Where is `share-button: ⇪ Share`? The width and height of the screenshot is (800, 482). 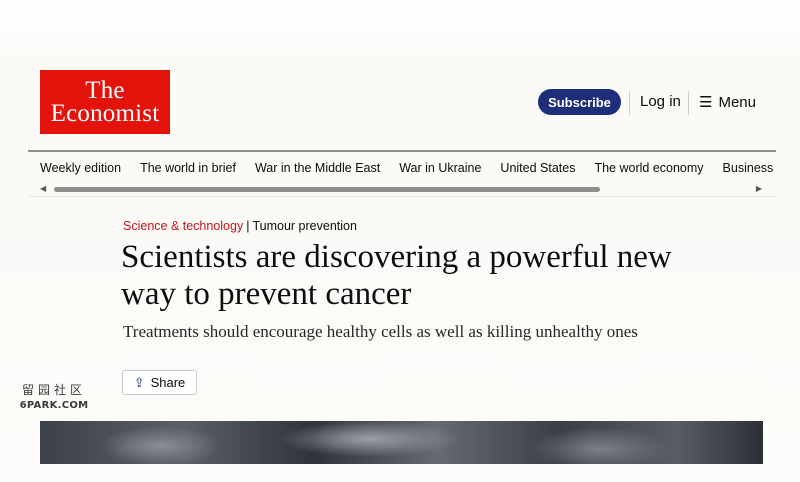 share-button: ⇪ Share is located at coordinates (159, 382).